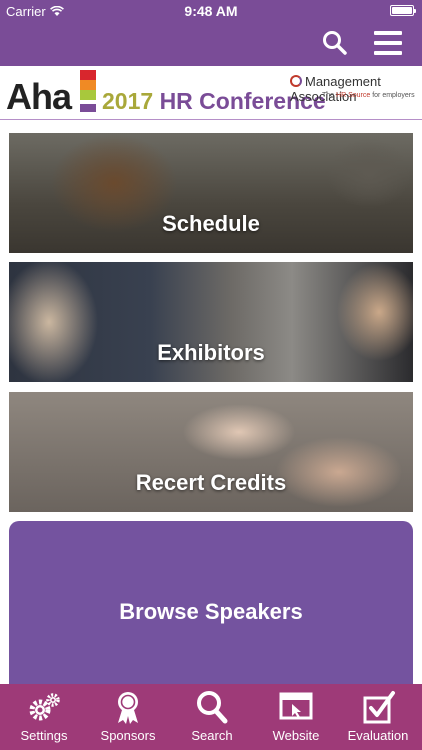 The width and height of the screenshot is (422, 750). Describe the element at coordinates (128, 708) in the screenshot. I see `ribbon-icon` at that location.